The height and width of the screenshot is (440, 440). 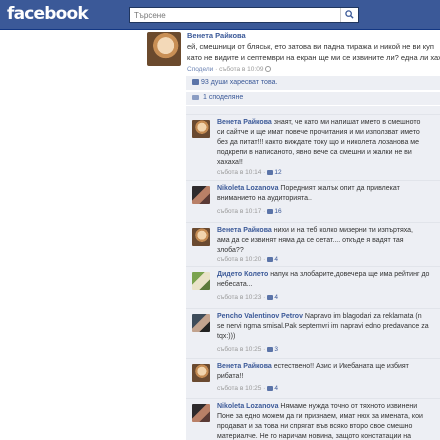 What do you see at coordinates (277, 172) in the screenshot?
I see `comment-like-count: 12` at bounding box center [277, 172].